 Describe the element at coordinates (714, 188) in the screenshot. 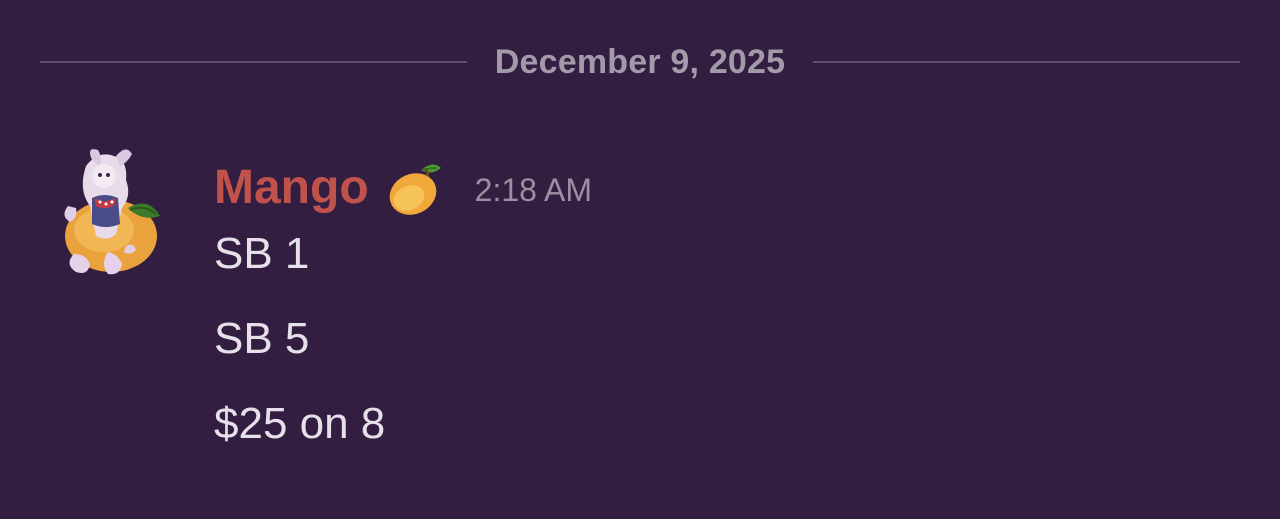

I see `message-header: Mango 2:18 AM` at that location.